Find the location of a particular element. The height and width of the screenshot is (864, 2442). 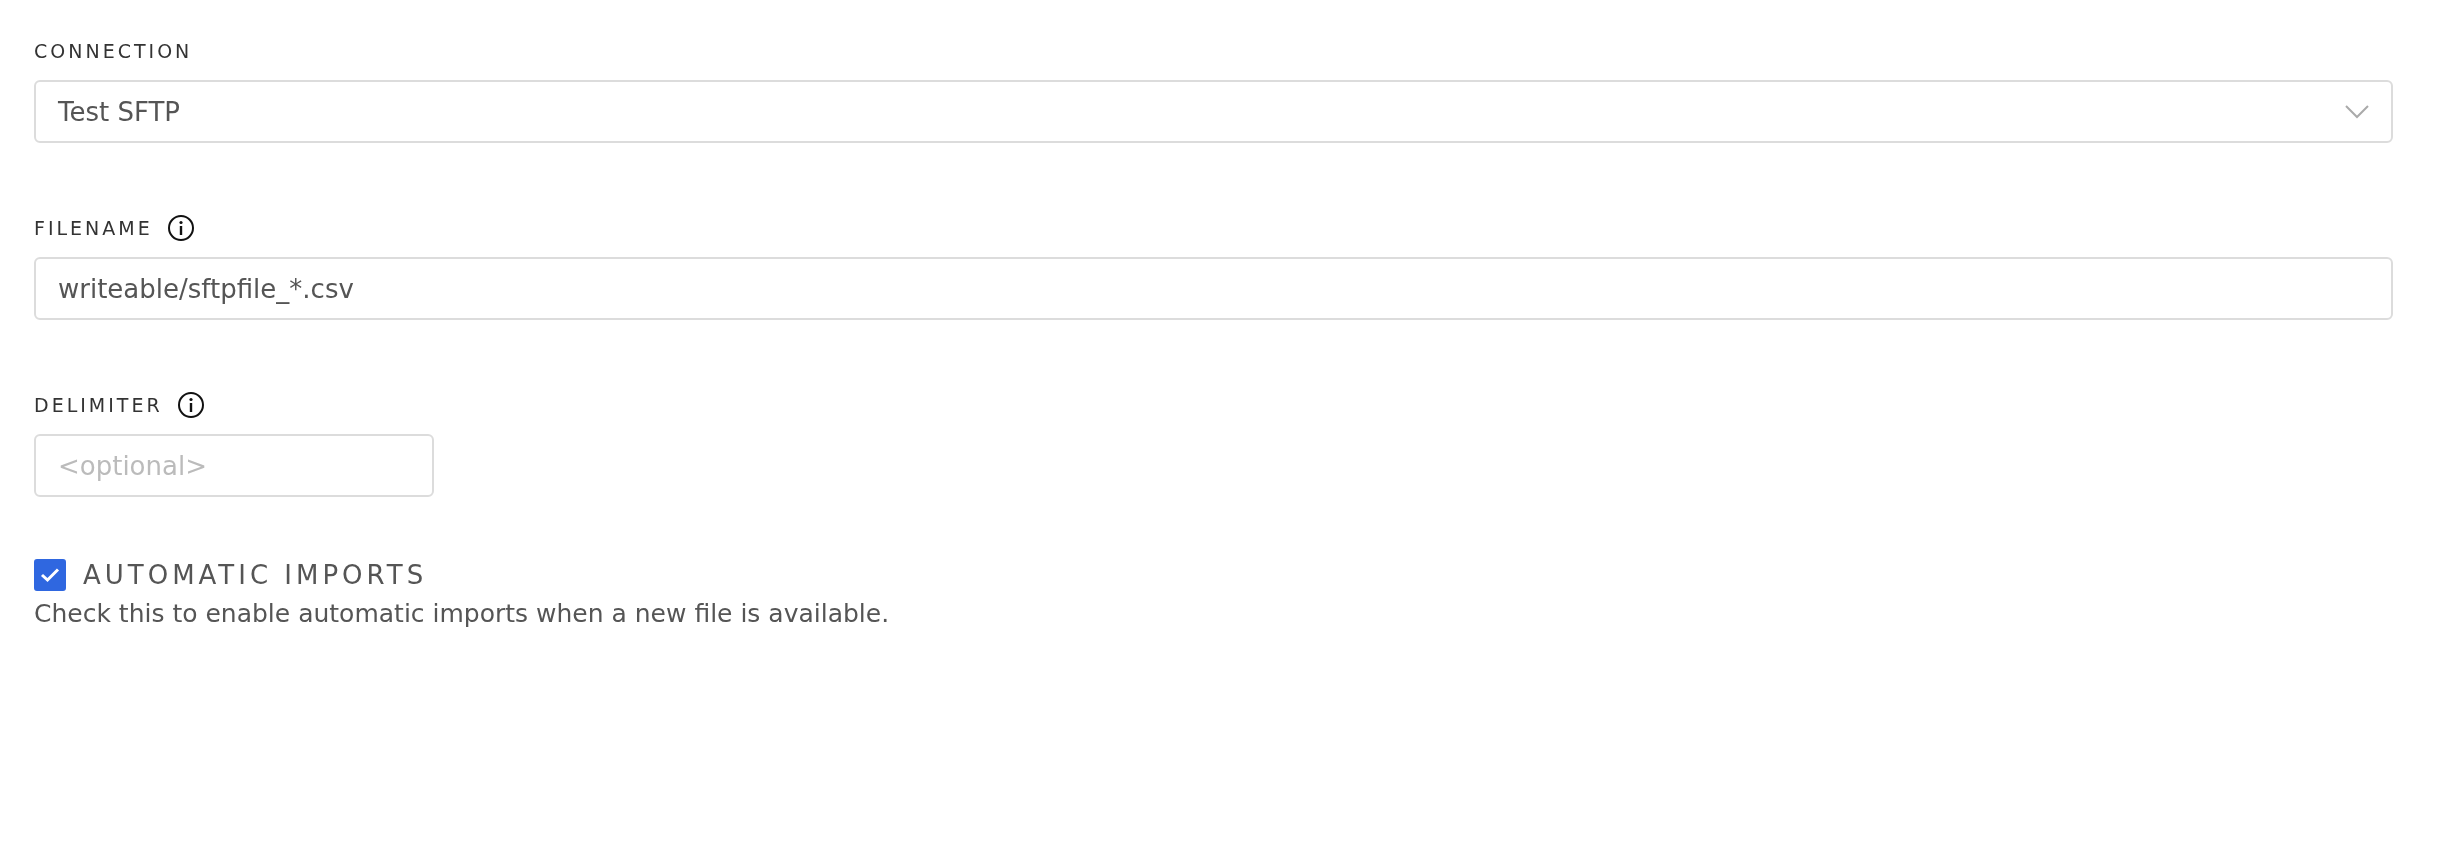

field-label: CONNECTION is located at coordinates (113, 51).